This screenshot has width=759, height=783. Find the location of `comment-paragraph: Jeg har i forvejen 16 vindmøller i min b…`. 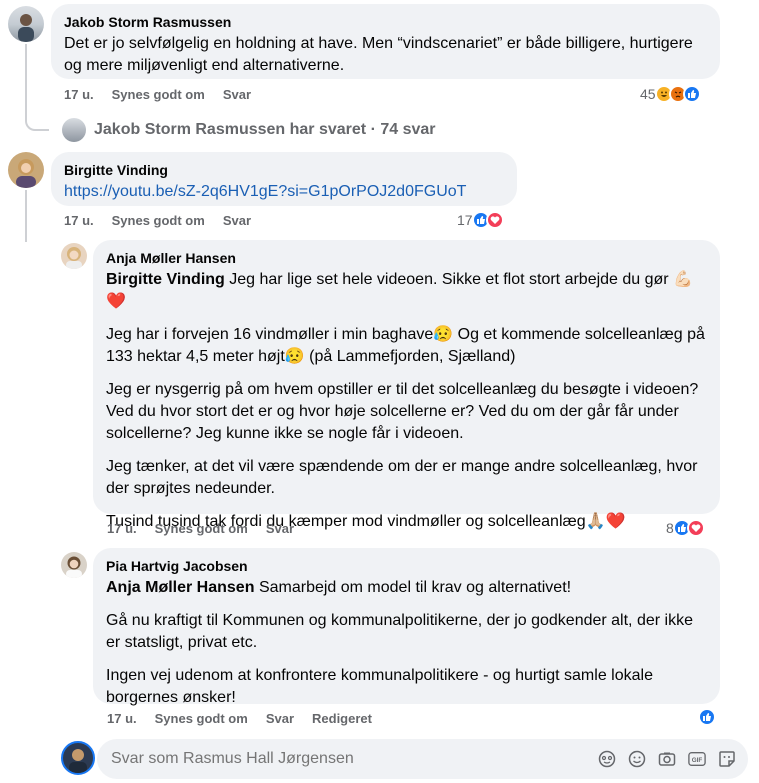

comment-paragraph: Jeg har i forvejen 16 vindmøller i min b… is located at coordinates (405, 345).